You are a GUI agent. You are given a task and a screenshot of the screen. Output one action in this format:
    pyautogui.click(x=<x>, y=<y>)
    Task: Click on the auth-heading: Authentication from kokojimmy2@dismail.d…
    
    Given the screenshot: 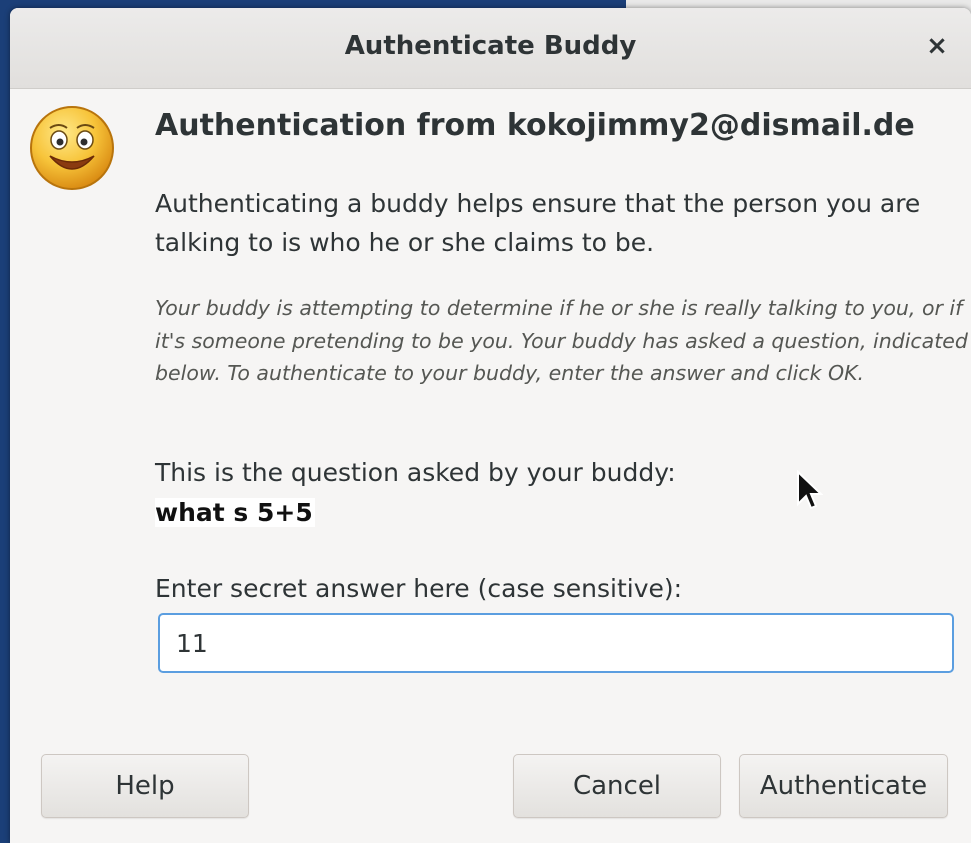 What is the action you would take?
    pyautogui.click(x=535, y=125)
    